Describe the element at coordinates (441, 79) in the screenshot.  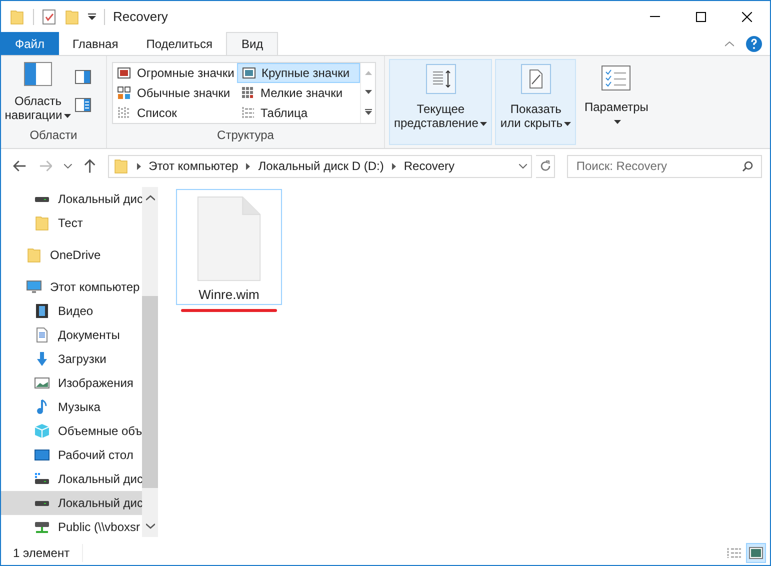
I see `sort-view-icon` at that location.